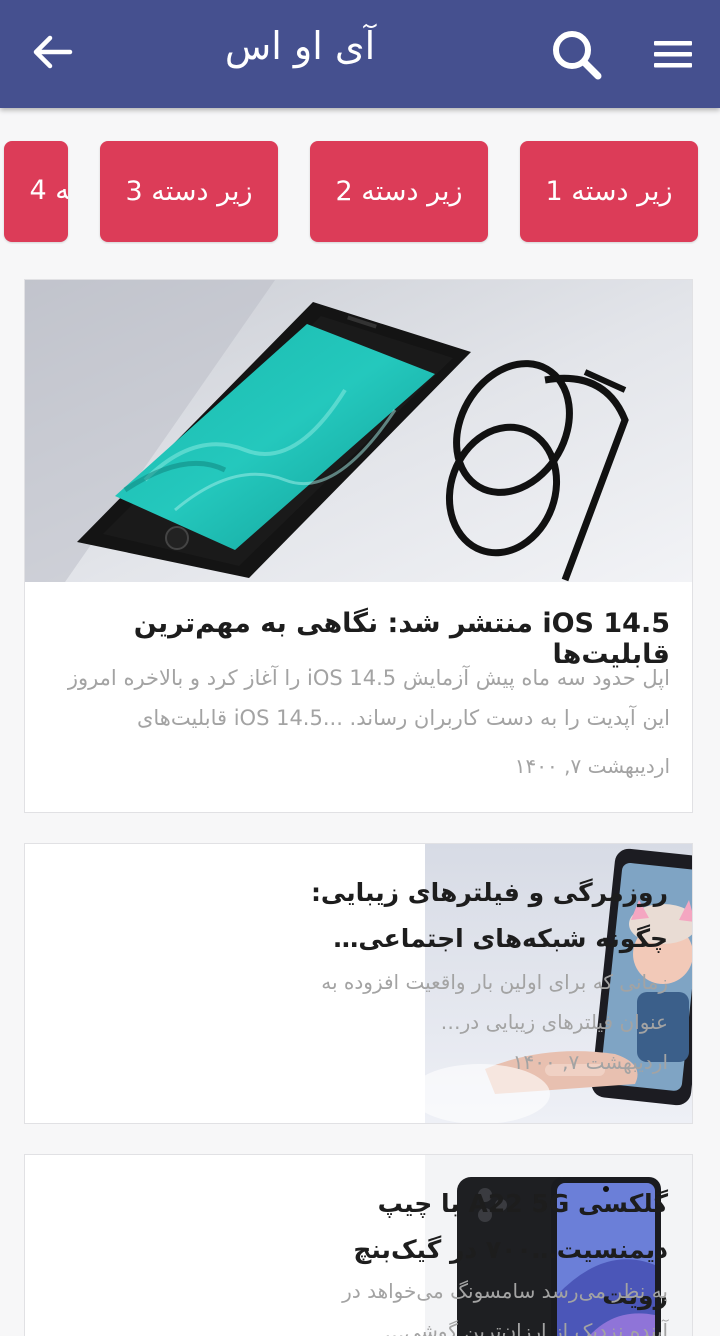 The image size is (720, 1336). I want to click on chip-subcategory-2: زیر دسته 2, so click(399, 191).